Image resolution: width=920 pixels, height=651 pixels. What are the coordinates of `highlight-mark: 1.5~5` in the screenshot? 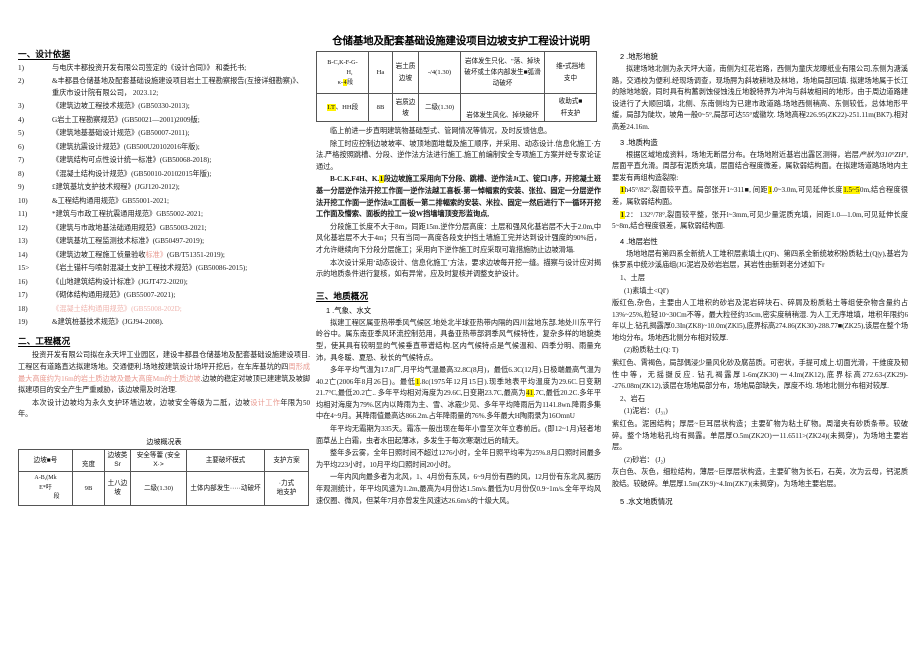 It's located at (851, 190).